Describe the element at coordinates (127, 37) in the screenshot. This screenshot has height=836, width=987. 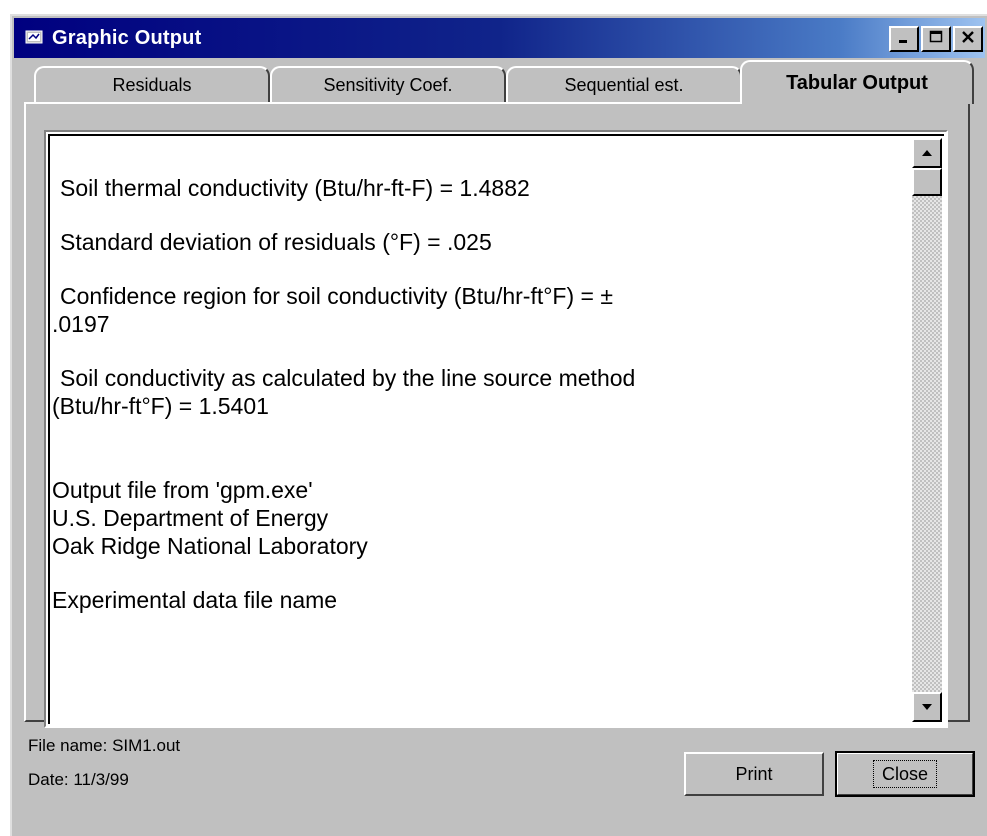
I see `window-title: Graphic Output` at that location.